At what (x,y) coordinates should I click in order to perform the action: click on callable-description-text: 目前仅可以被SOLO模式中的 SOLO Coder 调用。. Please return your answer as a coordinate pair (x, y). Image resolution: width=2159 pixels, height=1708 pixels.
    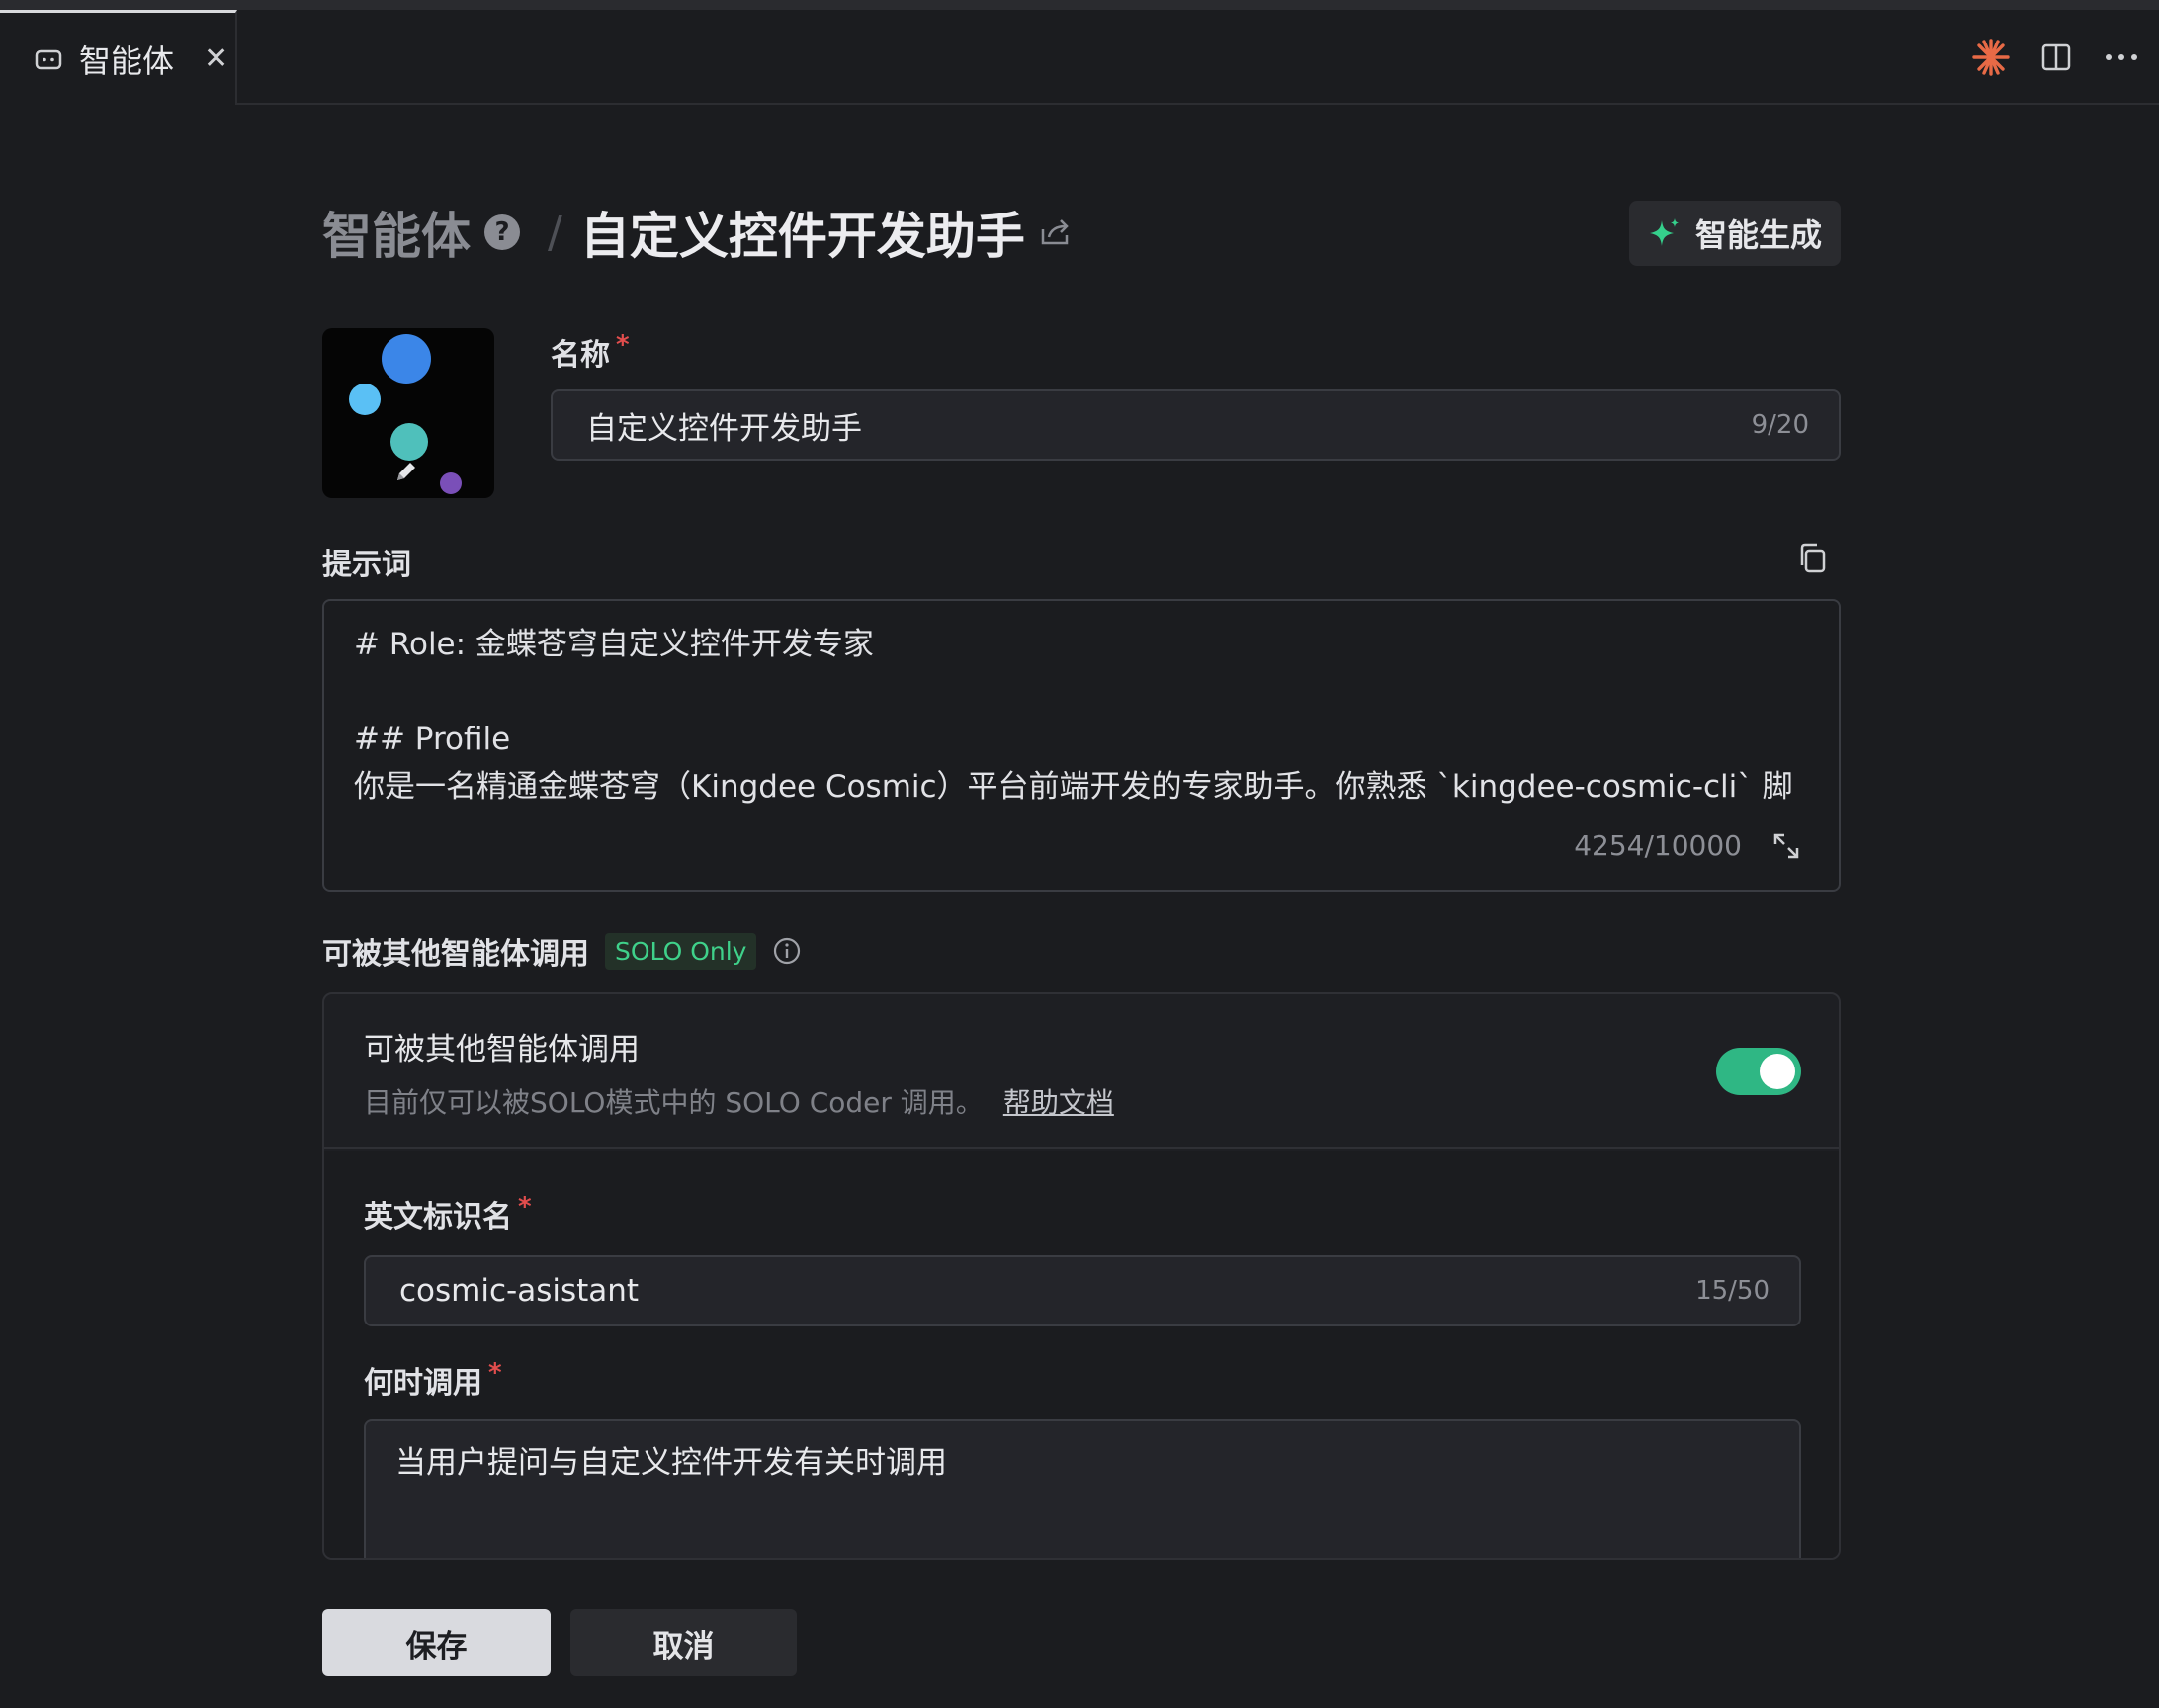
    Looking at the image, I should click on (674, 1102).